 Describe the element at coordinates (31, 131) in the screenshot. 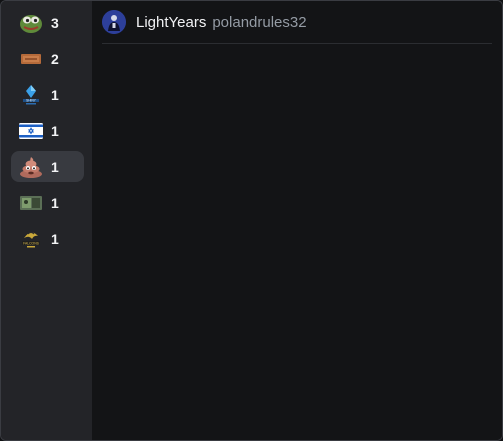

I see `israel-flag-icon` at that location.